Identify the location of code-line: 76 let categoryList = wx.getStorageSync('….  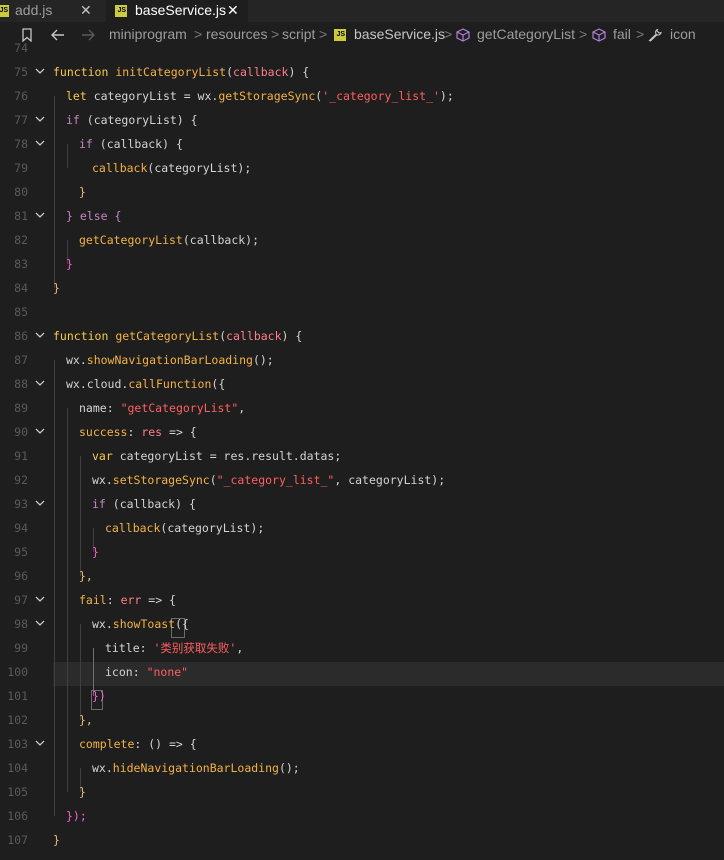
(362, 96).